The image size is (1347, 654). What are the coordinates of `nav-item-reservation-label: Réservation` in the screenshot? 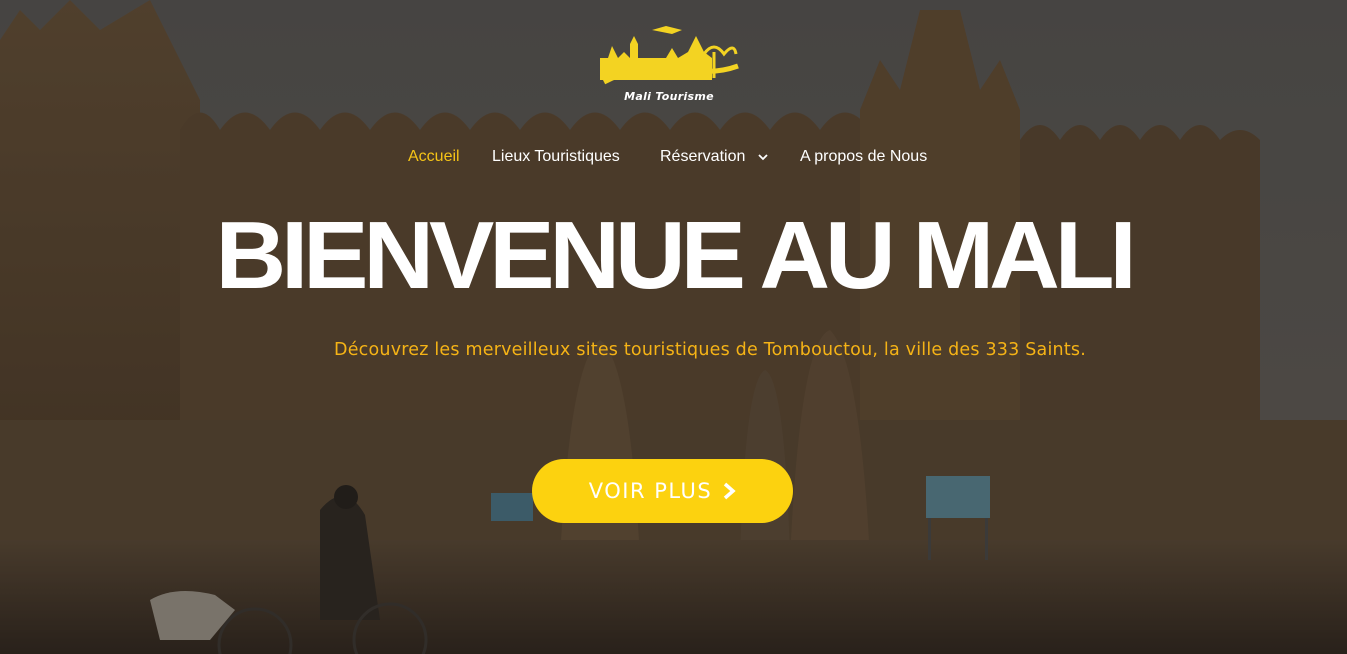 It's located at (703, 156).